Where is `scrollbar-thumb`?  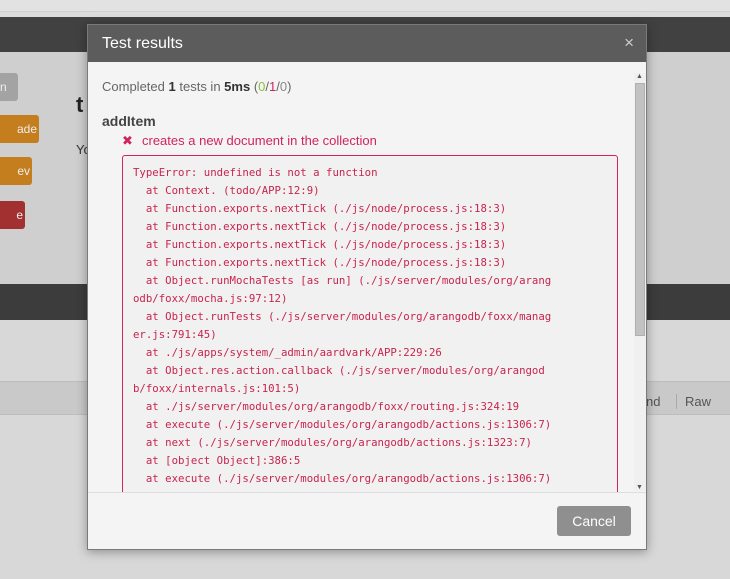
scrollbar-thumb is located at coordinates (640, 209).